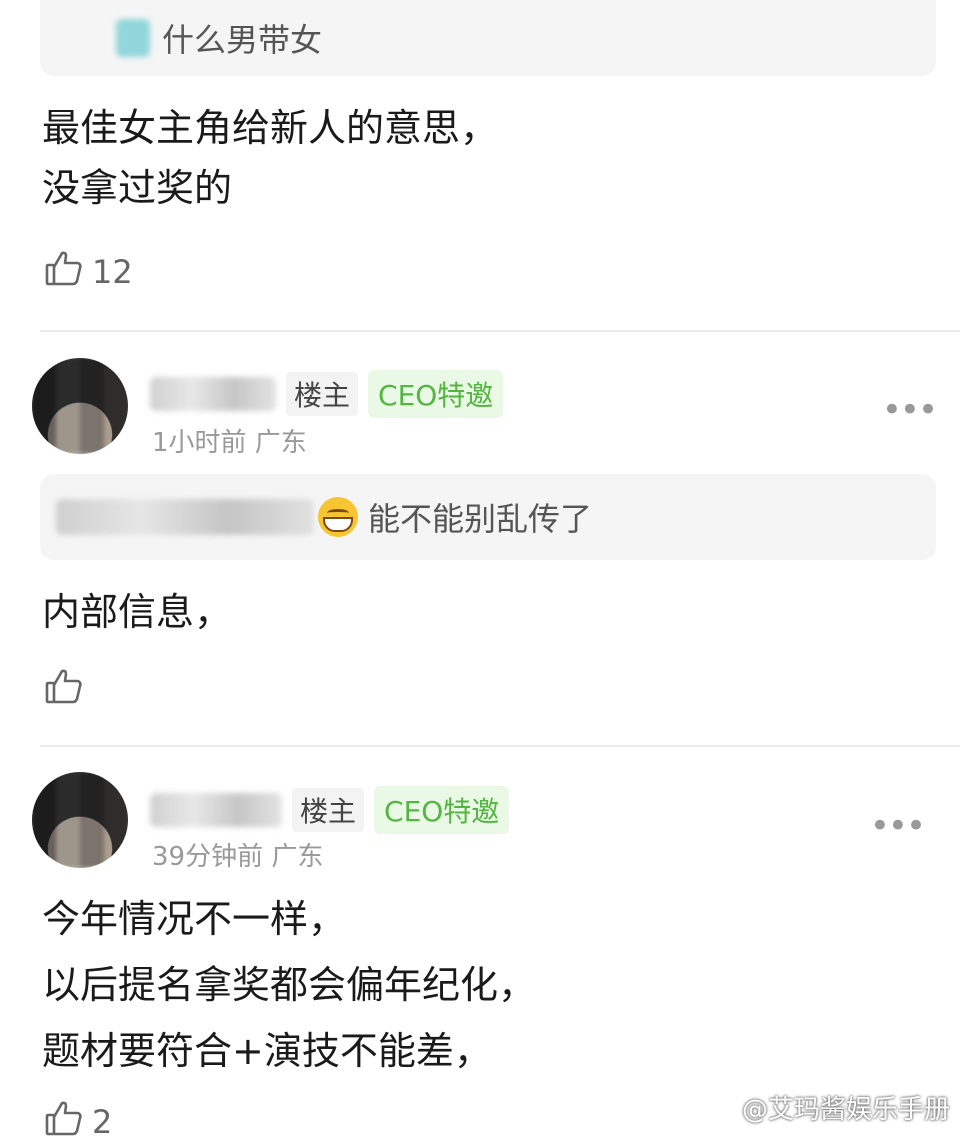 This screenshot has width=960, height=1146. What do you see at coordinates (242, 40) in the screenshot?
I see `quoted-text: 什么男带女` at bounding box center [242, 40].